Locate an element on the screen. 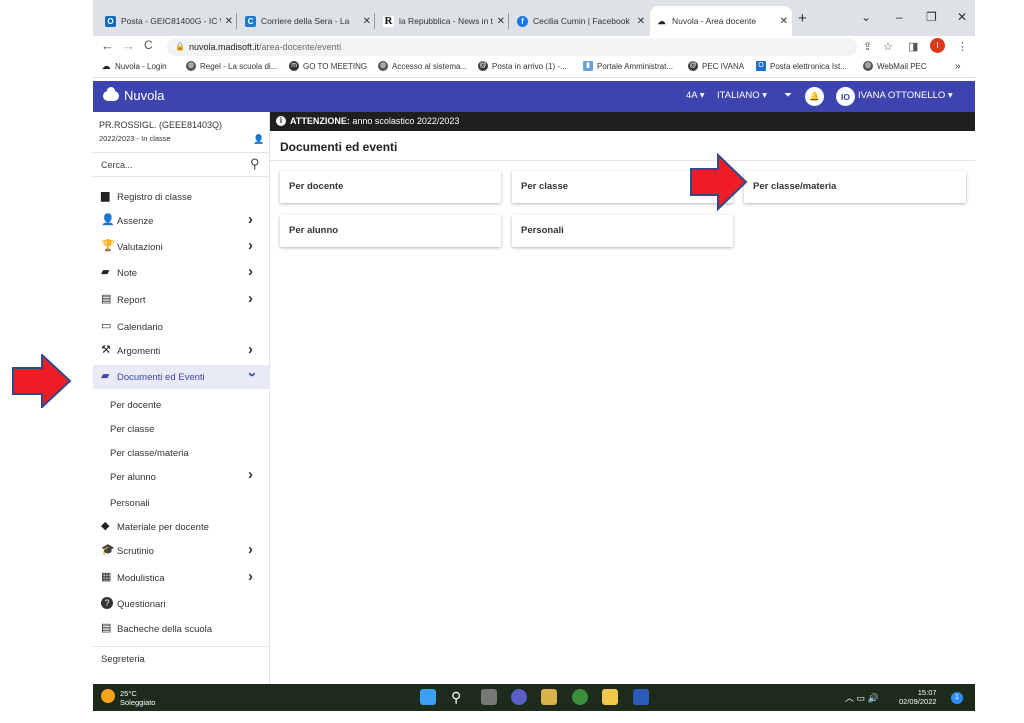  app-name: Nuvola is located at coordinates (144, 95).